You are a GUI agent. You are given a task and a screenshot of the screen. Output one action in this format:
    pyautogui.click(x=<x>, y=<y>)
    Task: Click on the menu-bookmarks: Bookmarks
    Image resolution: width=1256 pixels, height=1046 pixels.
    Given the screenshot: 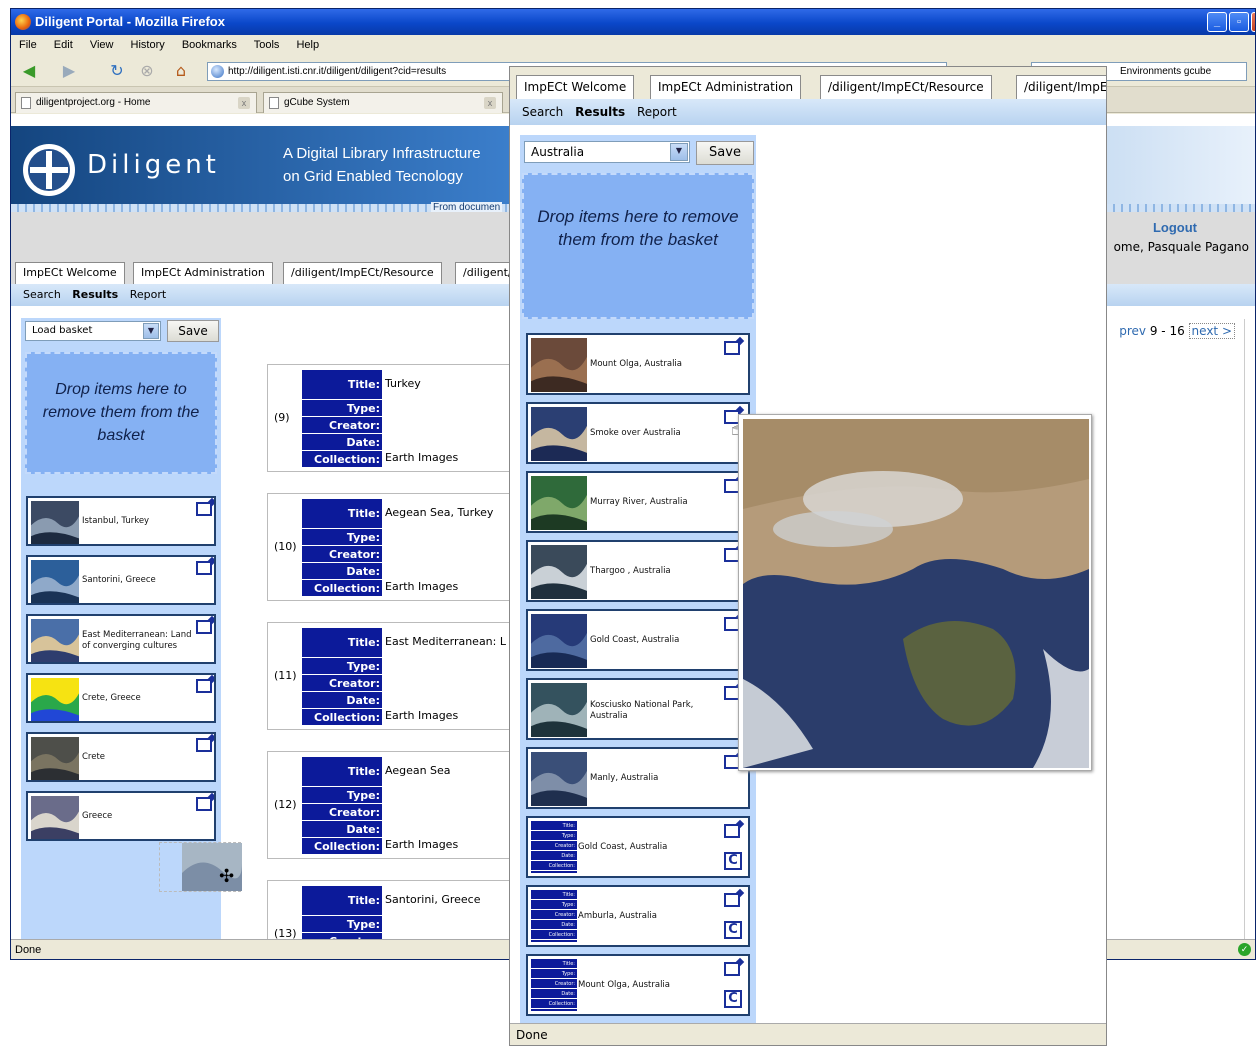 What is the action you would take?
    pyautogui.click(x=209, y=45)
    